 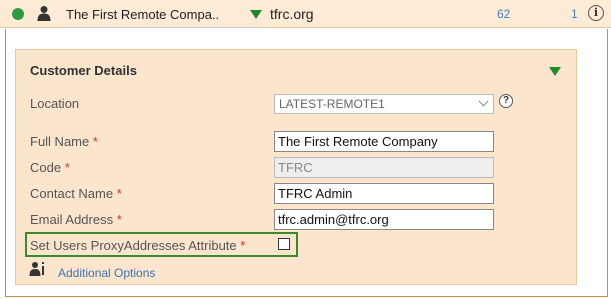 I want to click on collapse-triangle-icon, so click(x=555, y=71).